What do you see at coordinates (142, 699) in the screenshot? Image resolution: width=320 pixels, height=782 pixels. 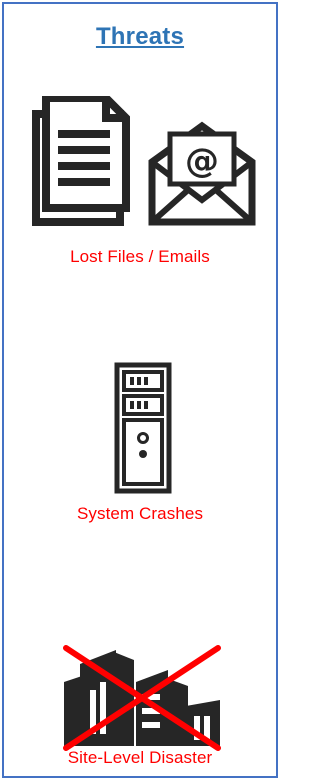 I see `red-x-icon` at bounding box center [142, 699].